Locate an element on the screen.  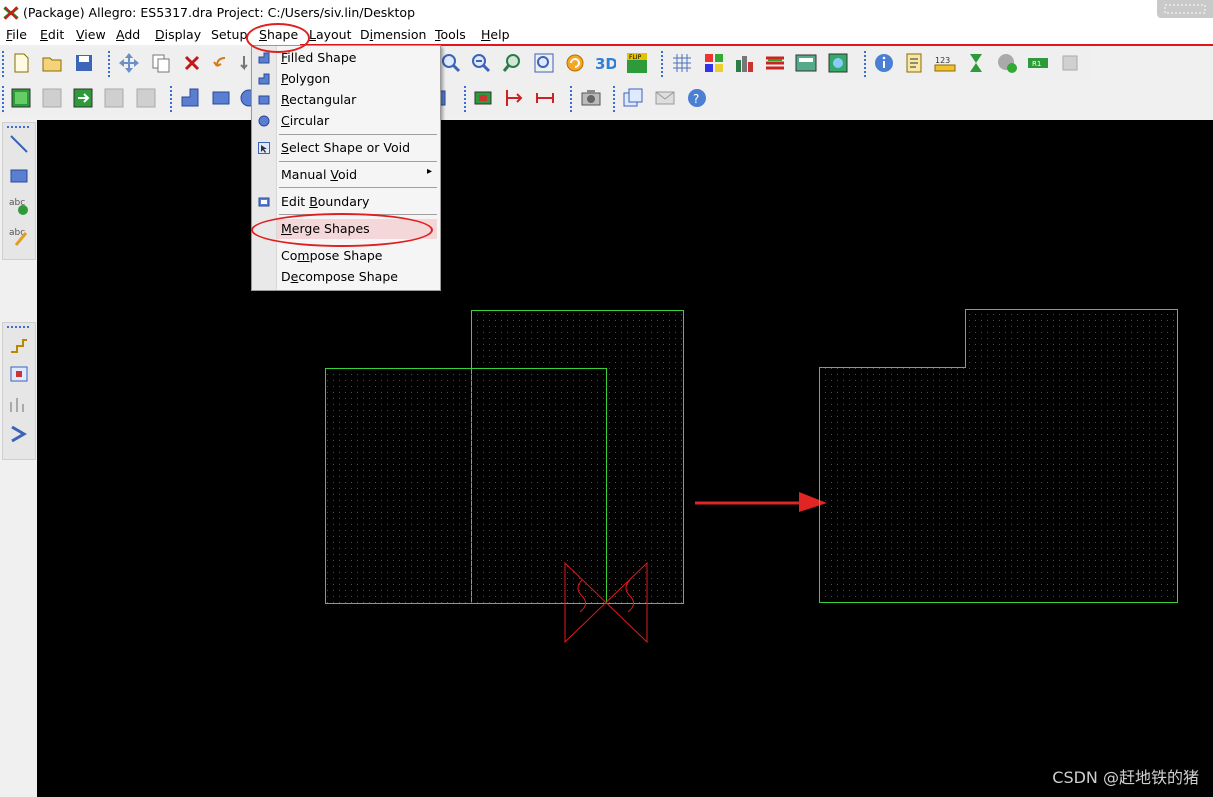
rectangle-tool-icon is located at coordinates (19, 176).